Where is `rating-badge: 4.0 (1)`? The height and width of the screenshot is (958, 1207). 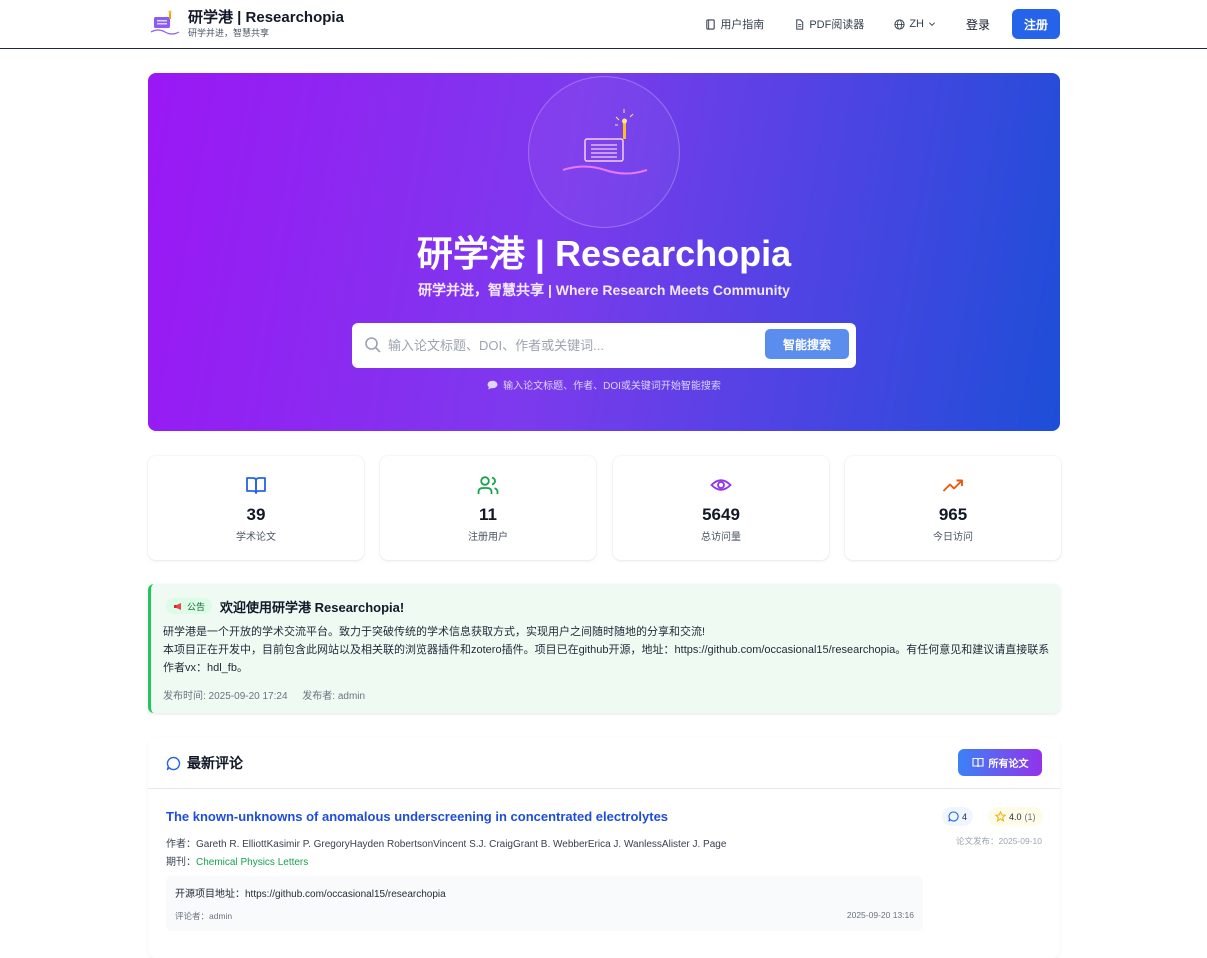 rating-badge: 4.0 (1) is located at coordinates (1015, 816).